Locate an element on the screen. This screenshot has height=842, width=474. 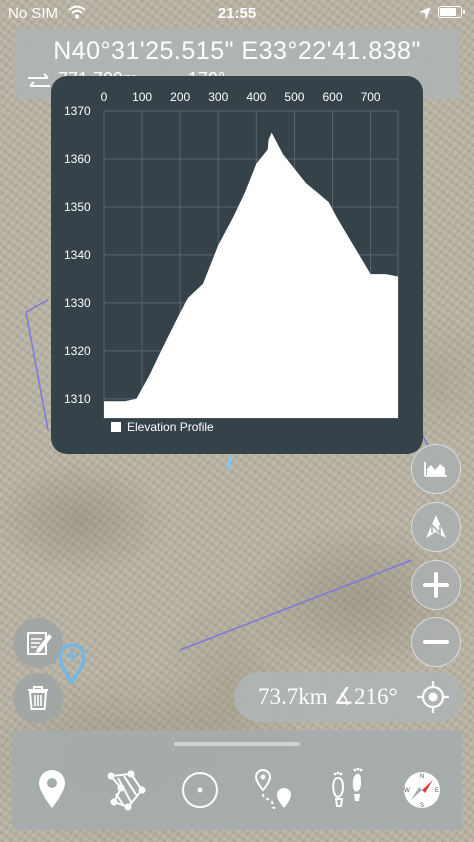
circle-point-icon is located at coordinates (200, 790).